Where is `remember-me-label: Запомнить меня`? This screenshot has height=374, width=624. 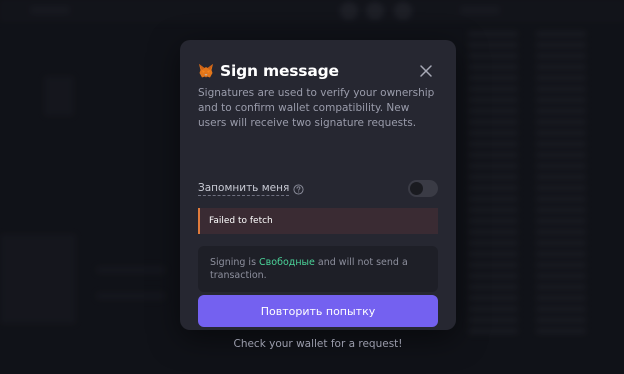 remember-me-label: Запомнить меня is located at coordinates (244, 189).